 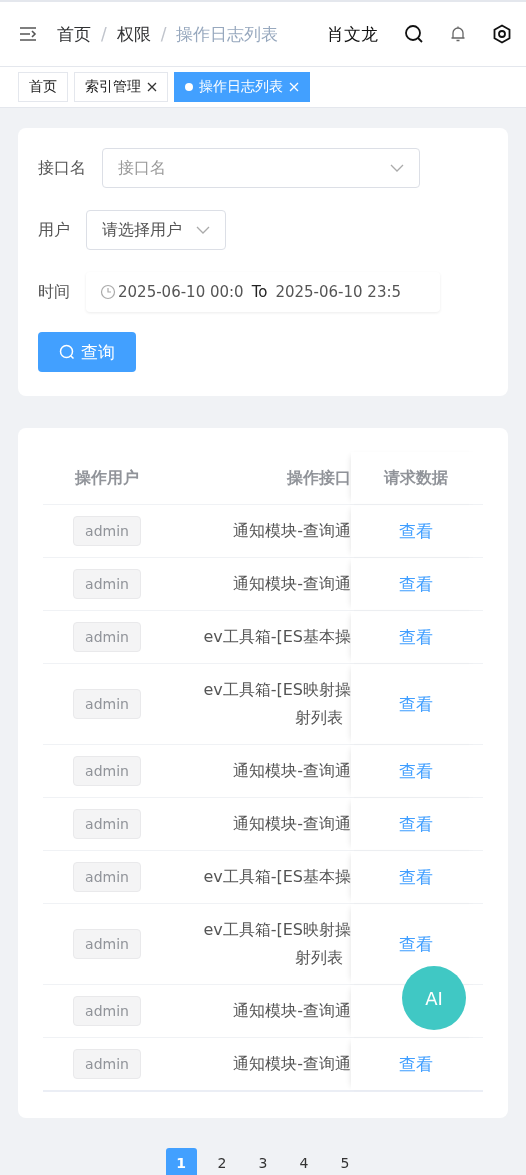 What do you see at coordinates (189, 87) in the screenshot?
I see `dot-icon` at bounding box center [189, 87].